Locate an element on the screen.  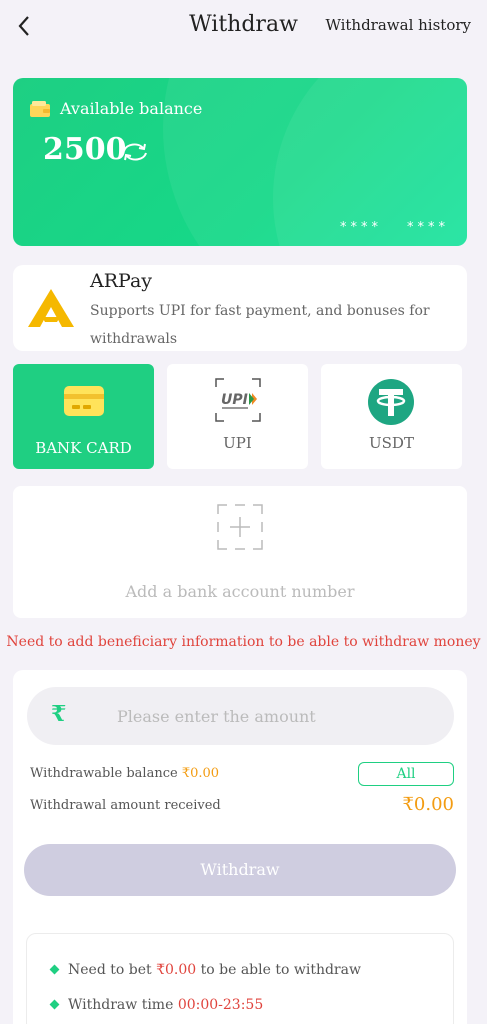
method-upi: UPI UPI is located at coordinates (237, 416).